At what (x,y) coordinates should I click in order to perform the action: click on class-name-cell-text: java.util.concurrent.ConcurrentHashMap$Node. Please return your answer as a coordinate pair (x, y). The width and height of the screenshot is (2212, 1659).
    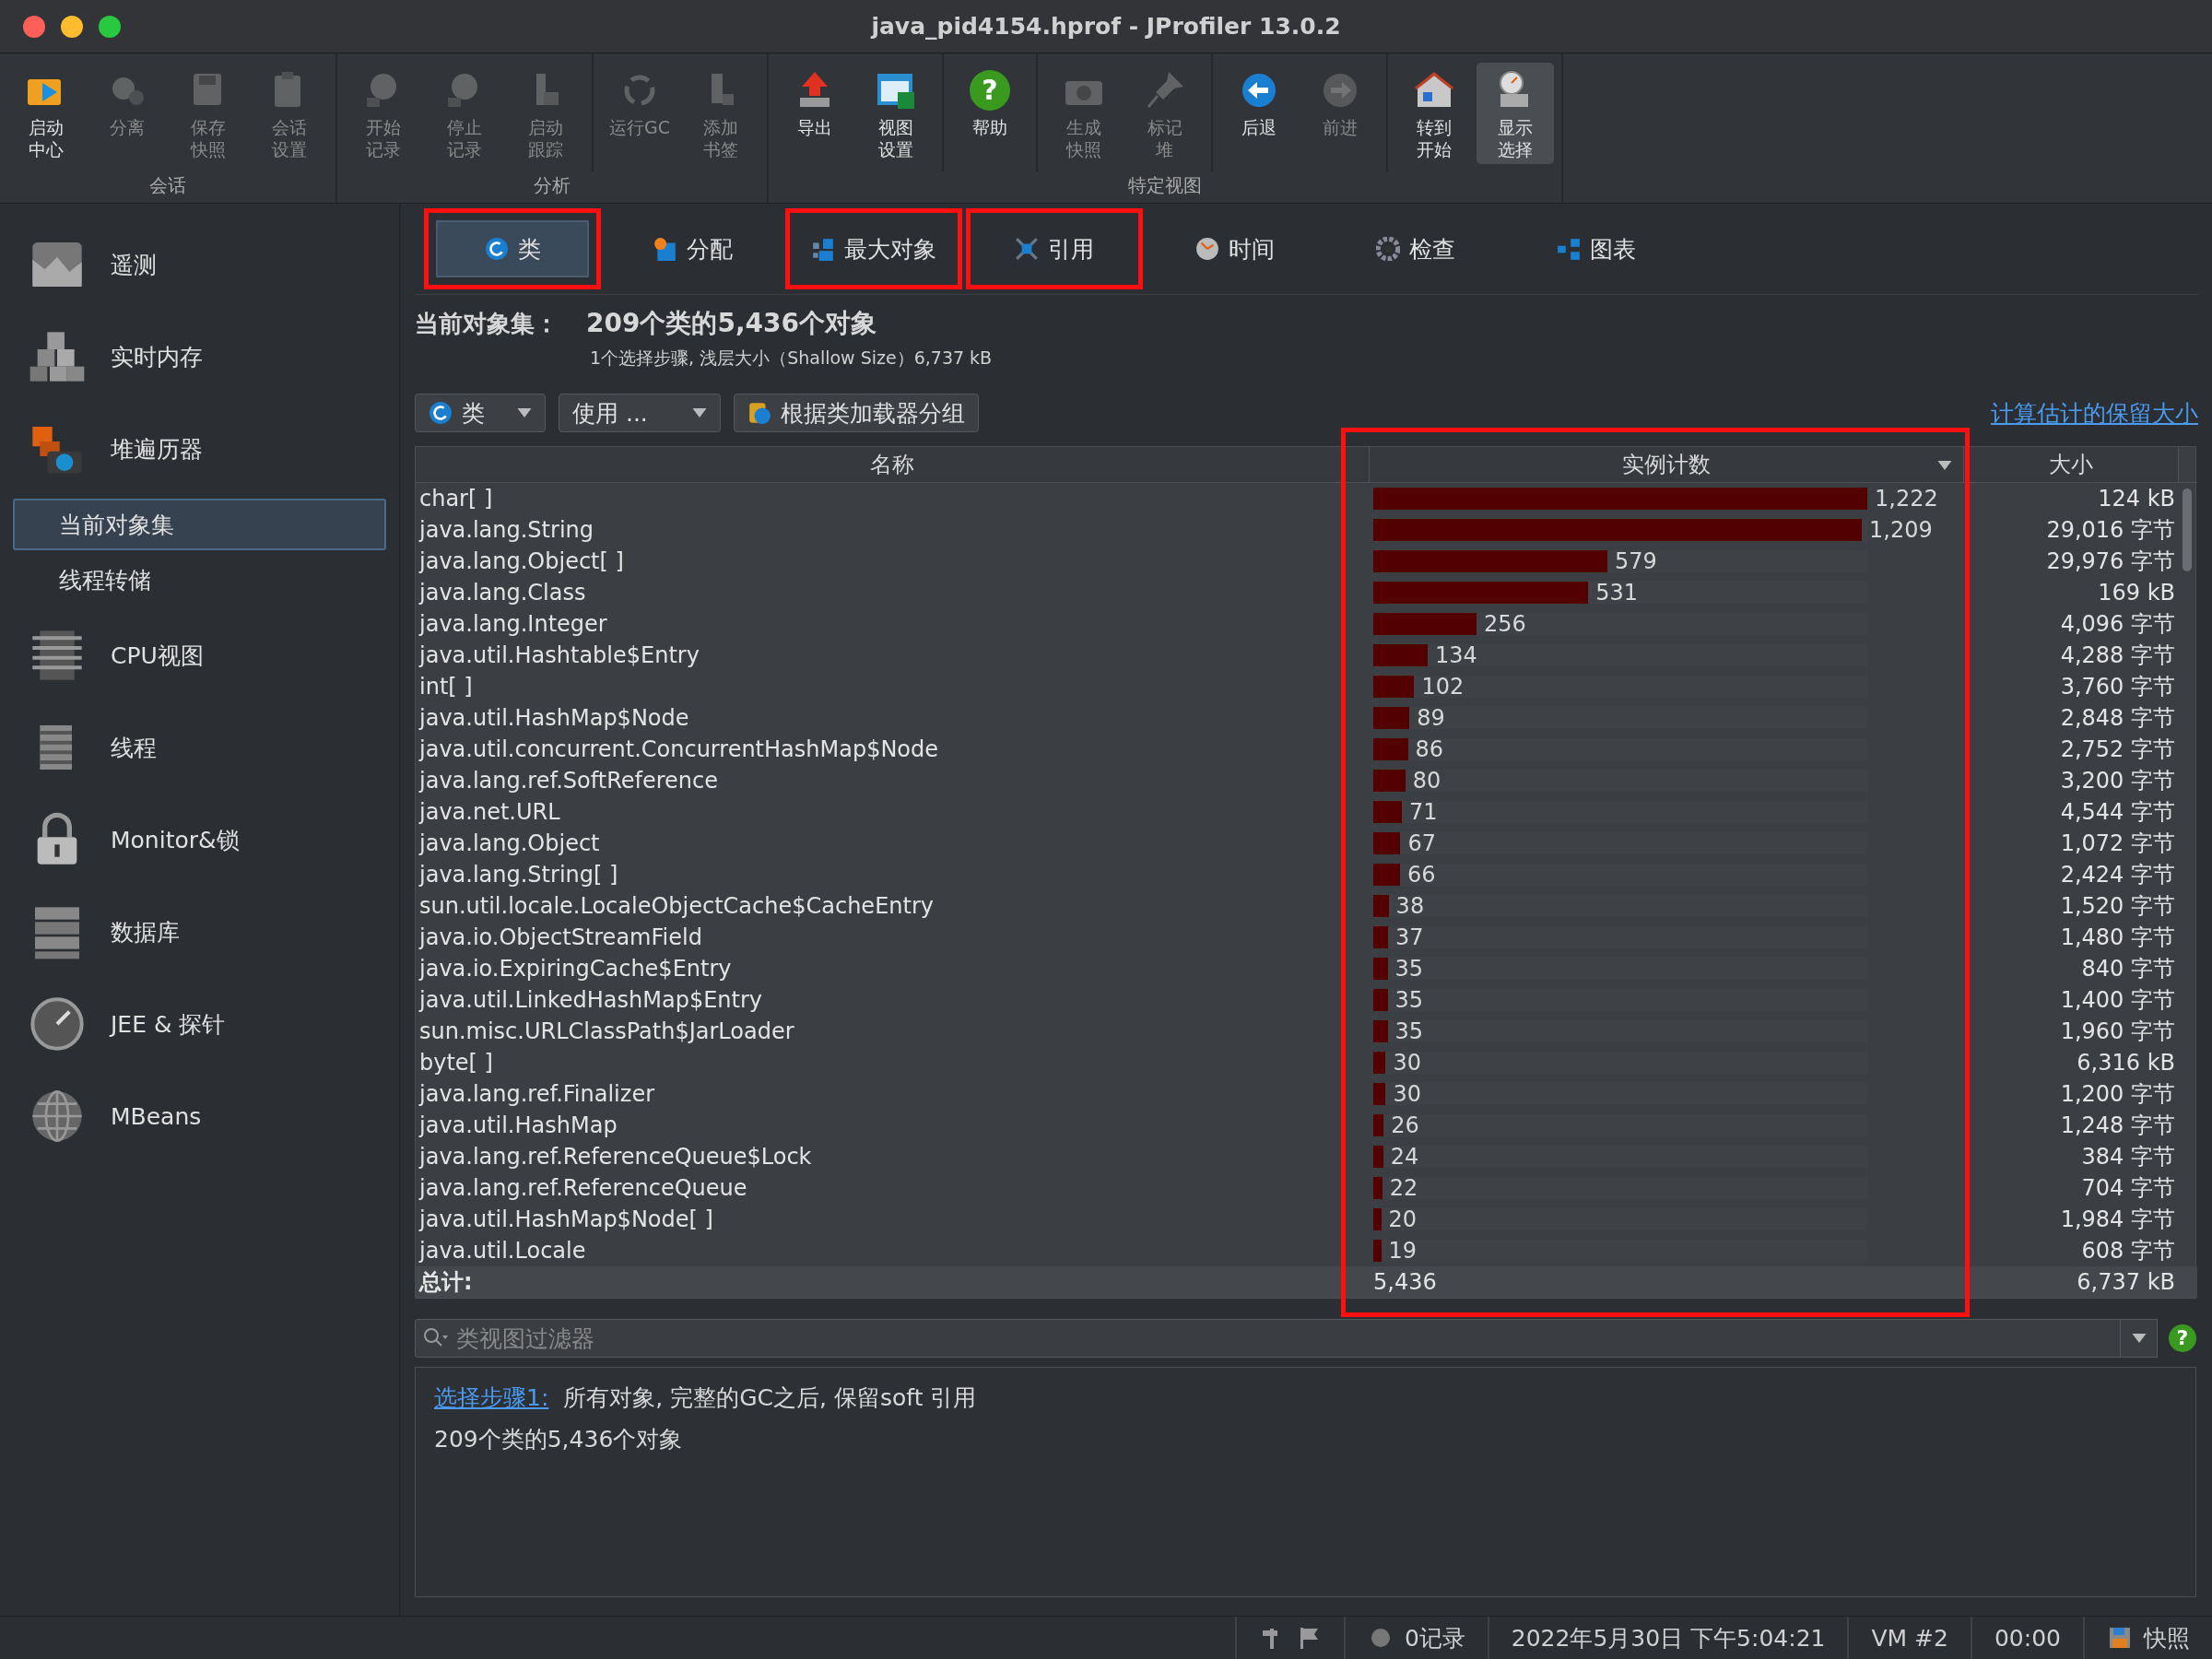
    Looking at the image, I should click on (679, 749).